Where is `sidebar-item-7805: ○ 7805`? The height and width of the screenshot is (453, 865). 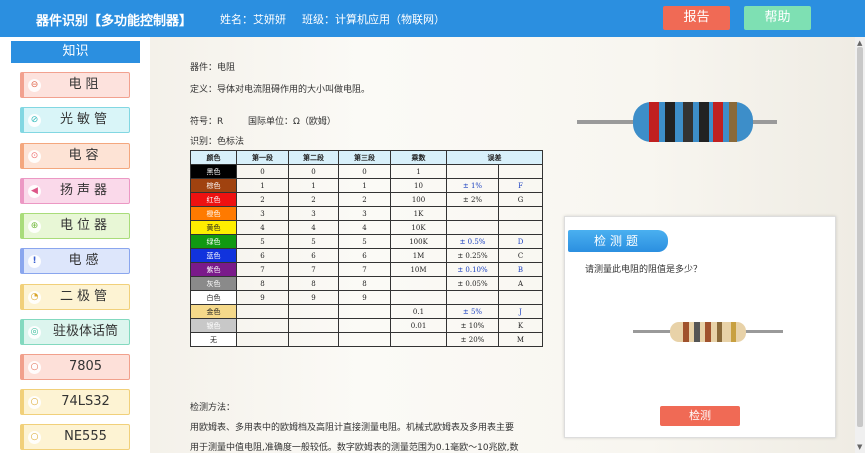
sidebar-item-7805: ○ 7805 is located at coordinates (75, 367).